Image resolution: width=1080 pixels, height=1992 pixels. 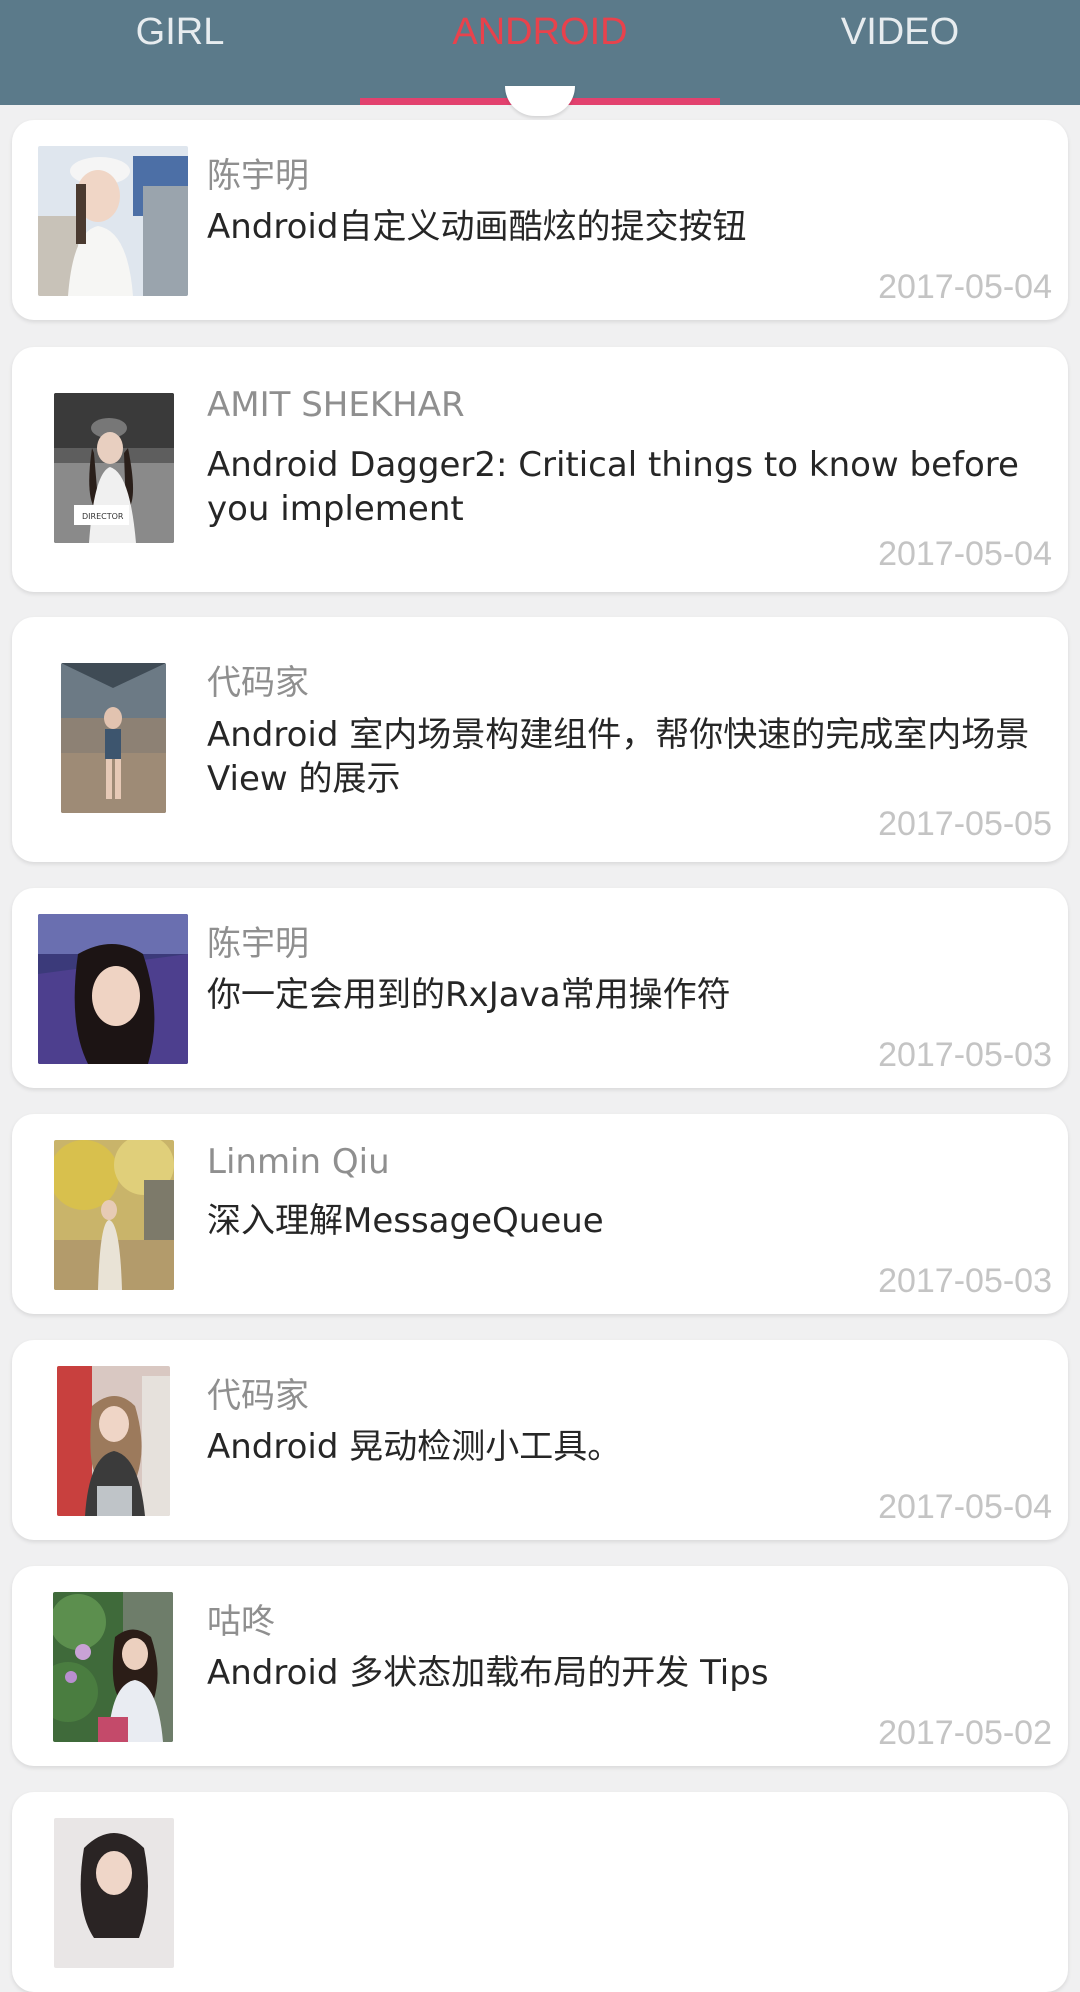 I want to click on article-title: 你一定会用到的RxJava常用操作符, so click(x=469, y=995).